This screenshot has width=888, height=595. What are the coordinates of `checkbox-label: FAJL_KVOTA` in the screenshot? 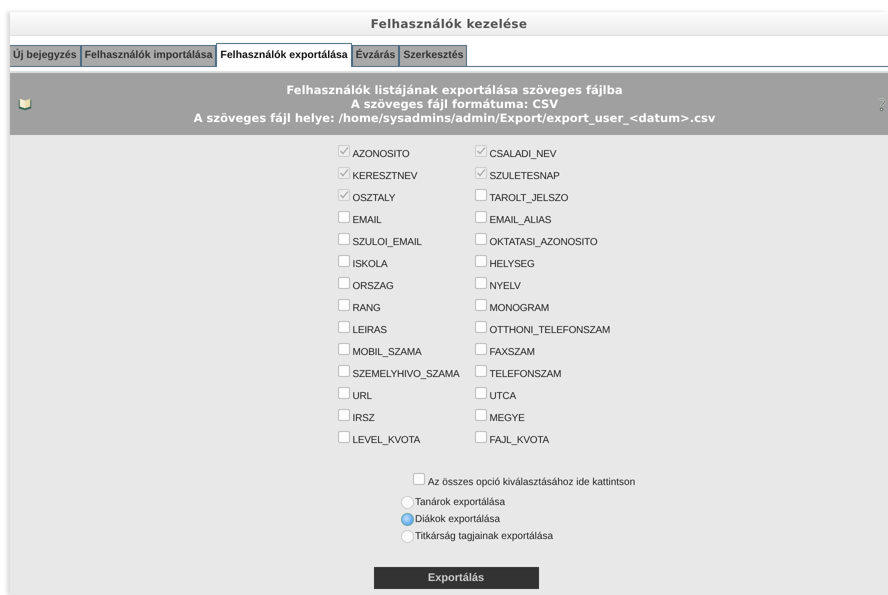 It's located at (520, 440).